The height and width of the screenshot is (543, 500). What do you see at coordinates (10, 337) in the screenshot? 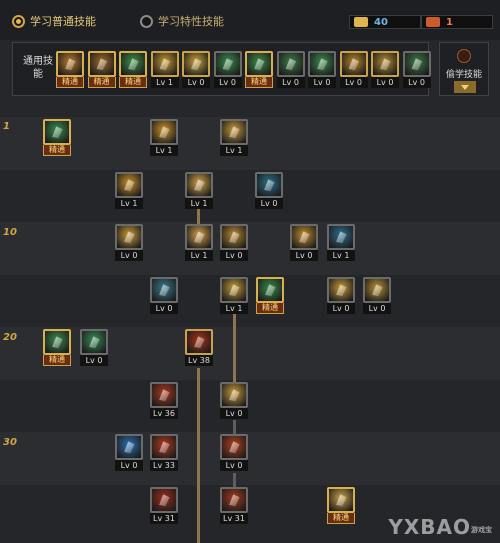
I see `level-label: 20` at bounding box center [10, 337].